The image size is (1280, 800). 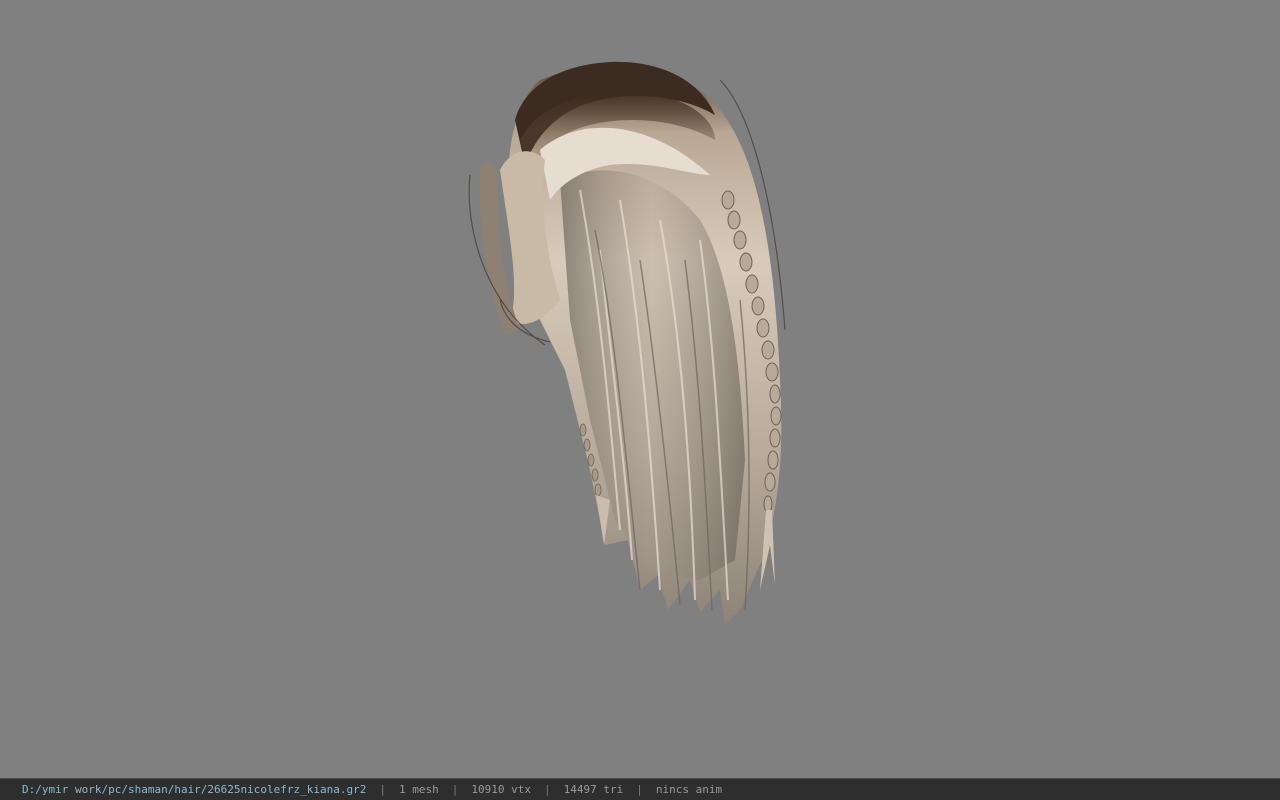 What do you see at coordinates (593, 789) in the screenshot?
I see `triangle-count: 14497 tri` at bounding box center [593, 789].